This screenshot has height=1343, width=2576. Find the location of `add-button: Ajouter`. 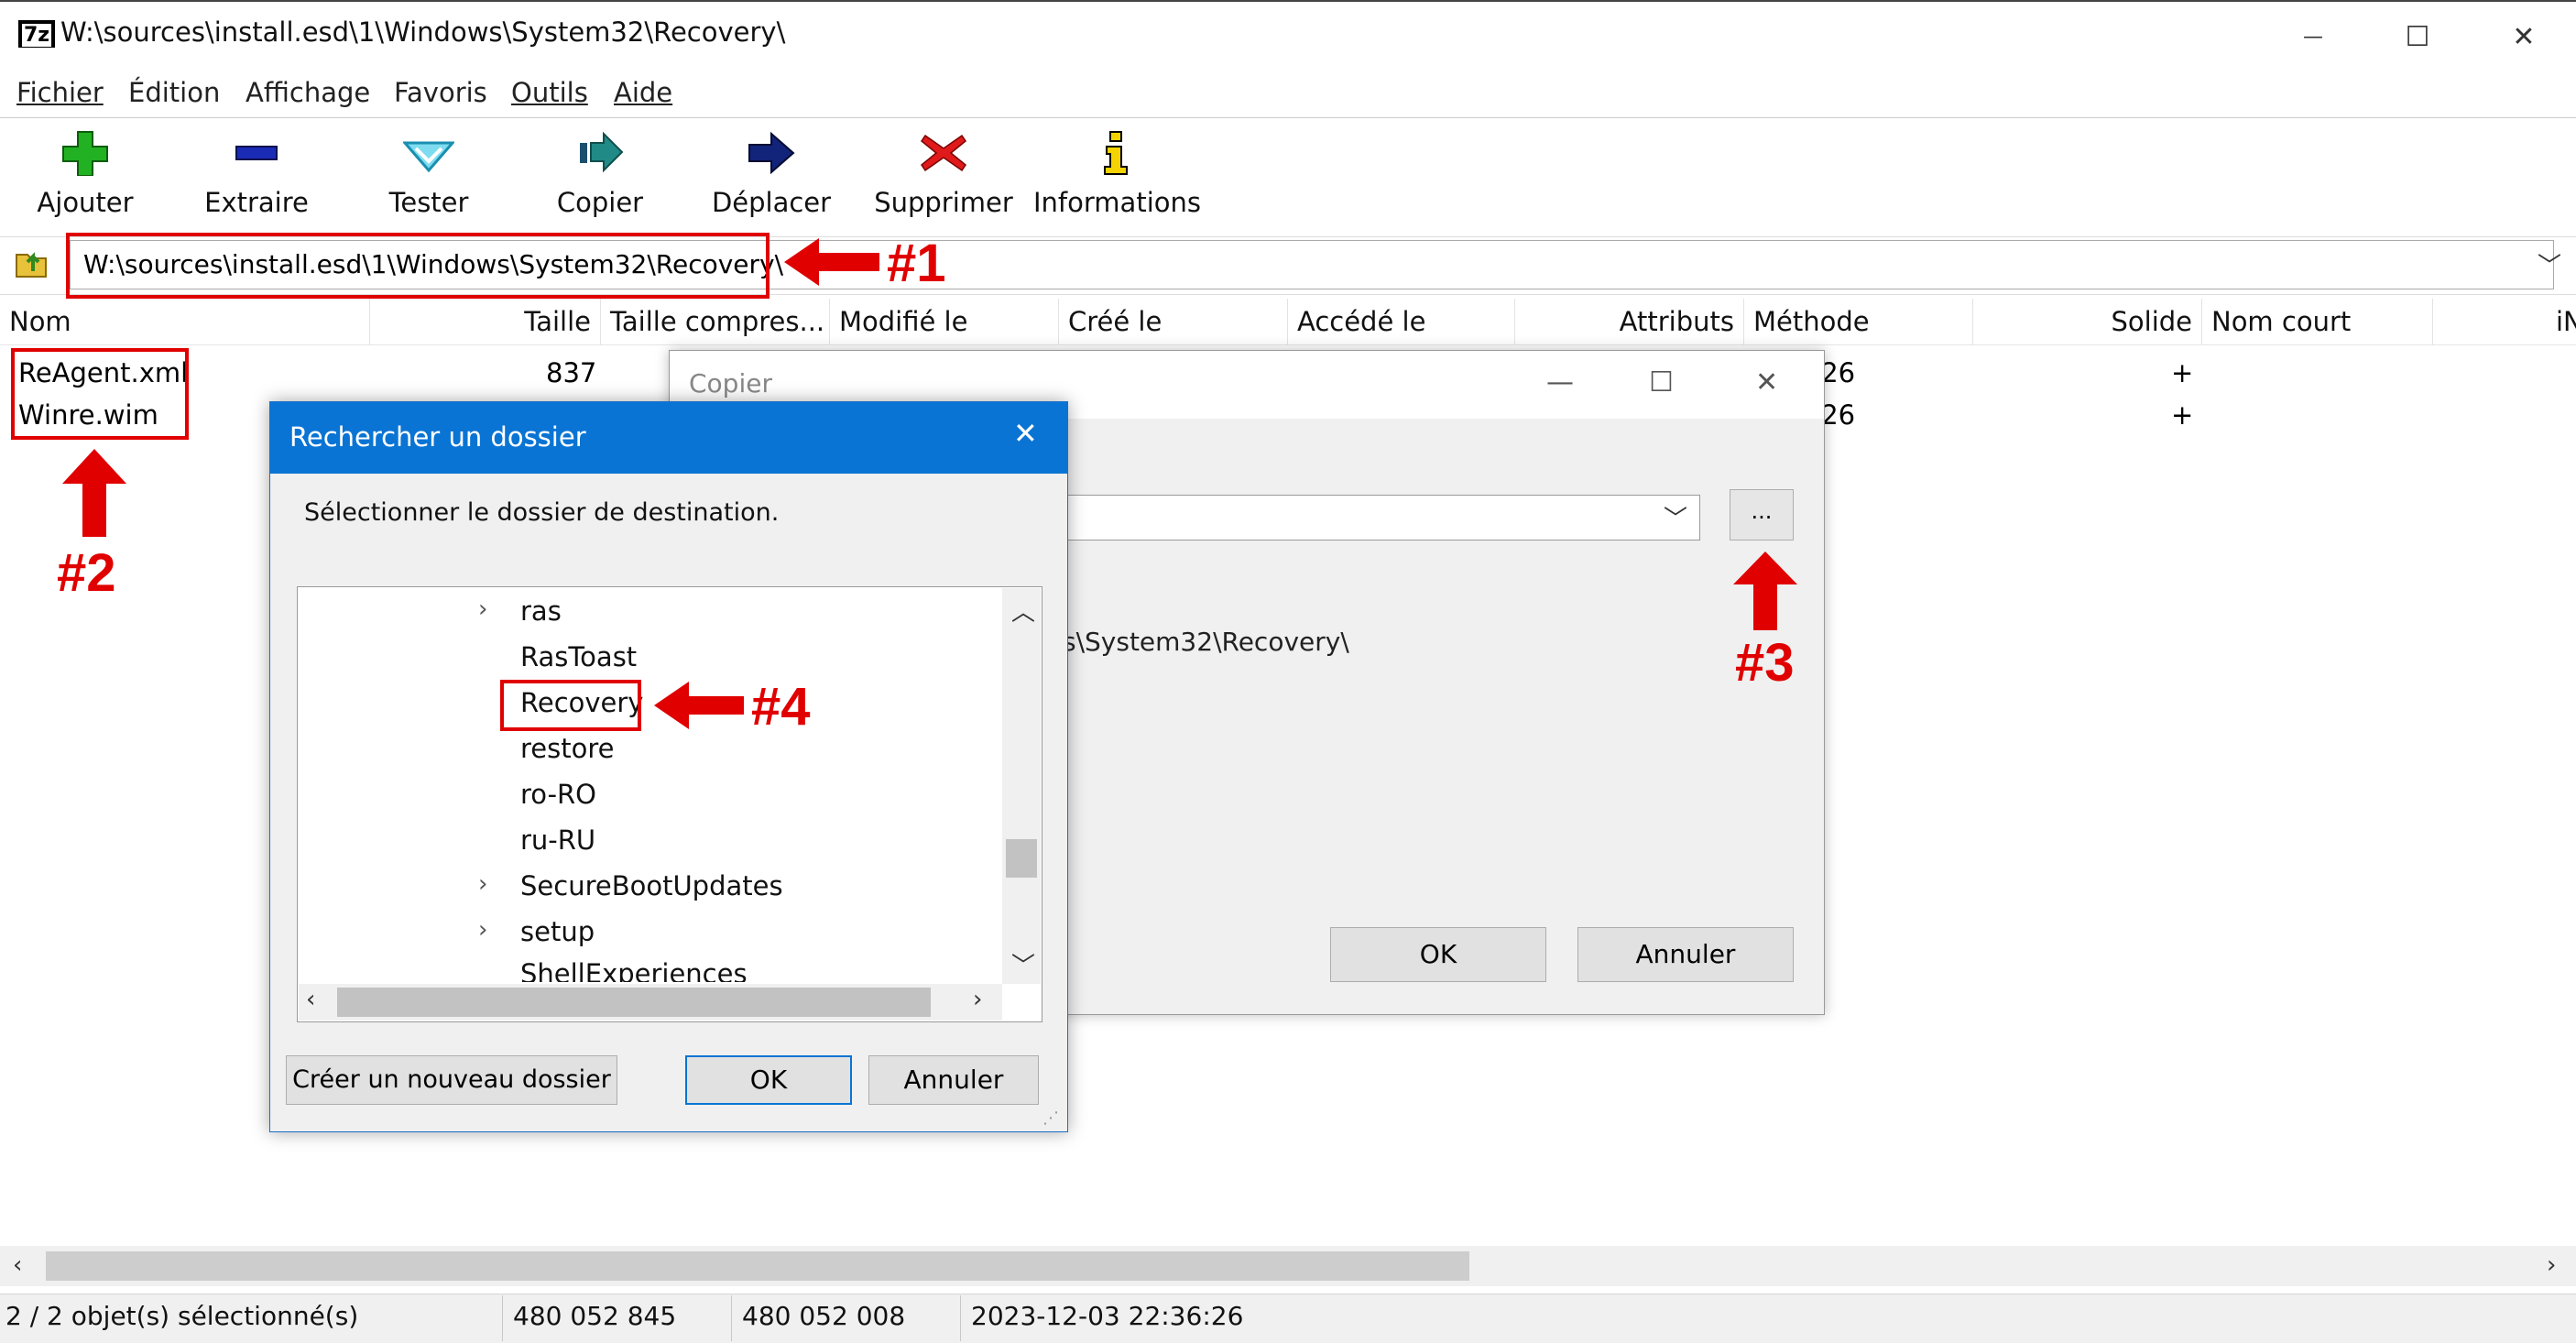

add-button: Ajouter is located at coordinates (86, 175).